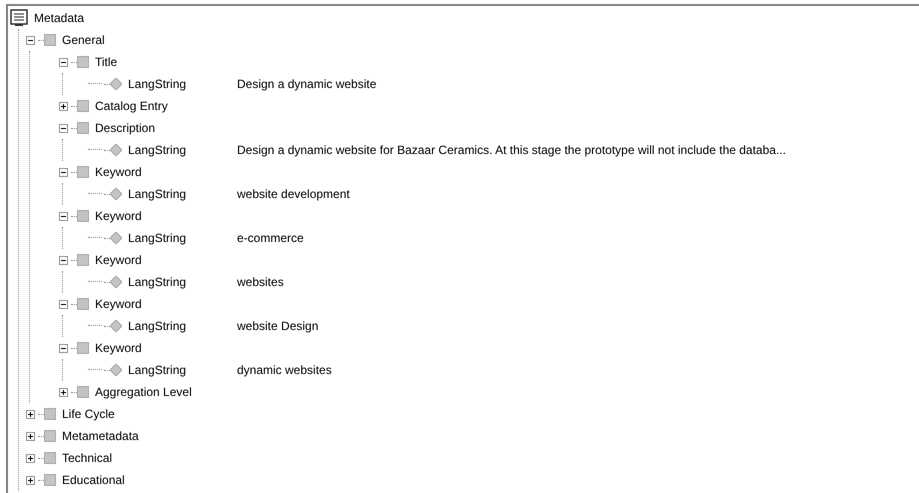 The width and height of the screenshot is (919, 493). Describe the element at coordinates (19, 18) in the screenshot. I see `list-icon` at that location.